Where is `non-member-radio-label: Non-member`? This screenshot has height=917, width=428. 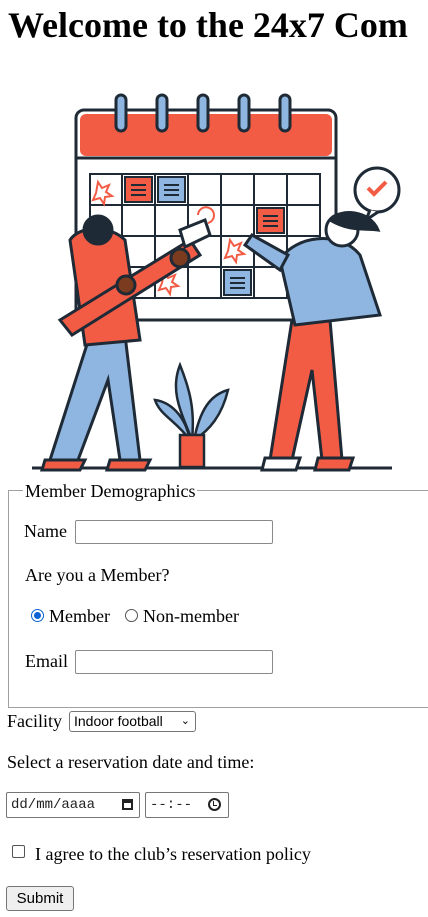 non-member-radio-label: Non-member is located at coordinates (191, 616).